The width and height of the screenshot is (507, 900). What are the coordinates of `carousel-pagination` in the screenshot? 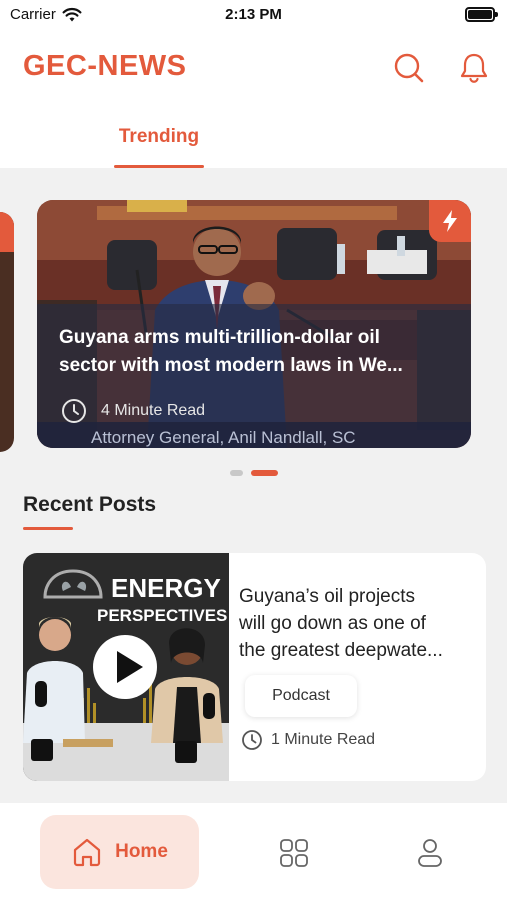 It's located at (254, 473).